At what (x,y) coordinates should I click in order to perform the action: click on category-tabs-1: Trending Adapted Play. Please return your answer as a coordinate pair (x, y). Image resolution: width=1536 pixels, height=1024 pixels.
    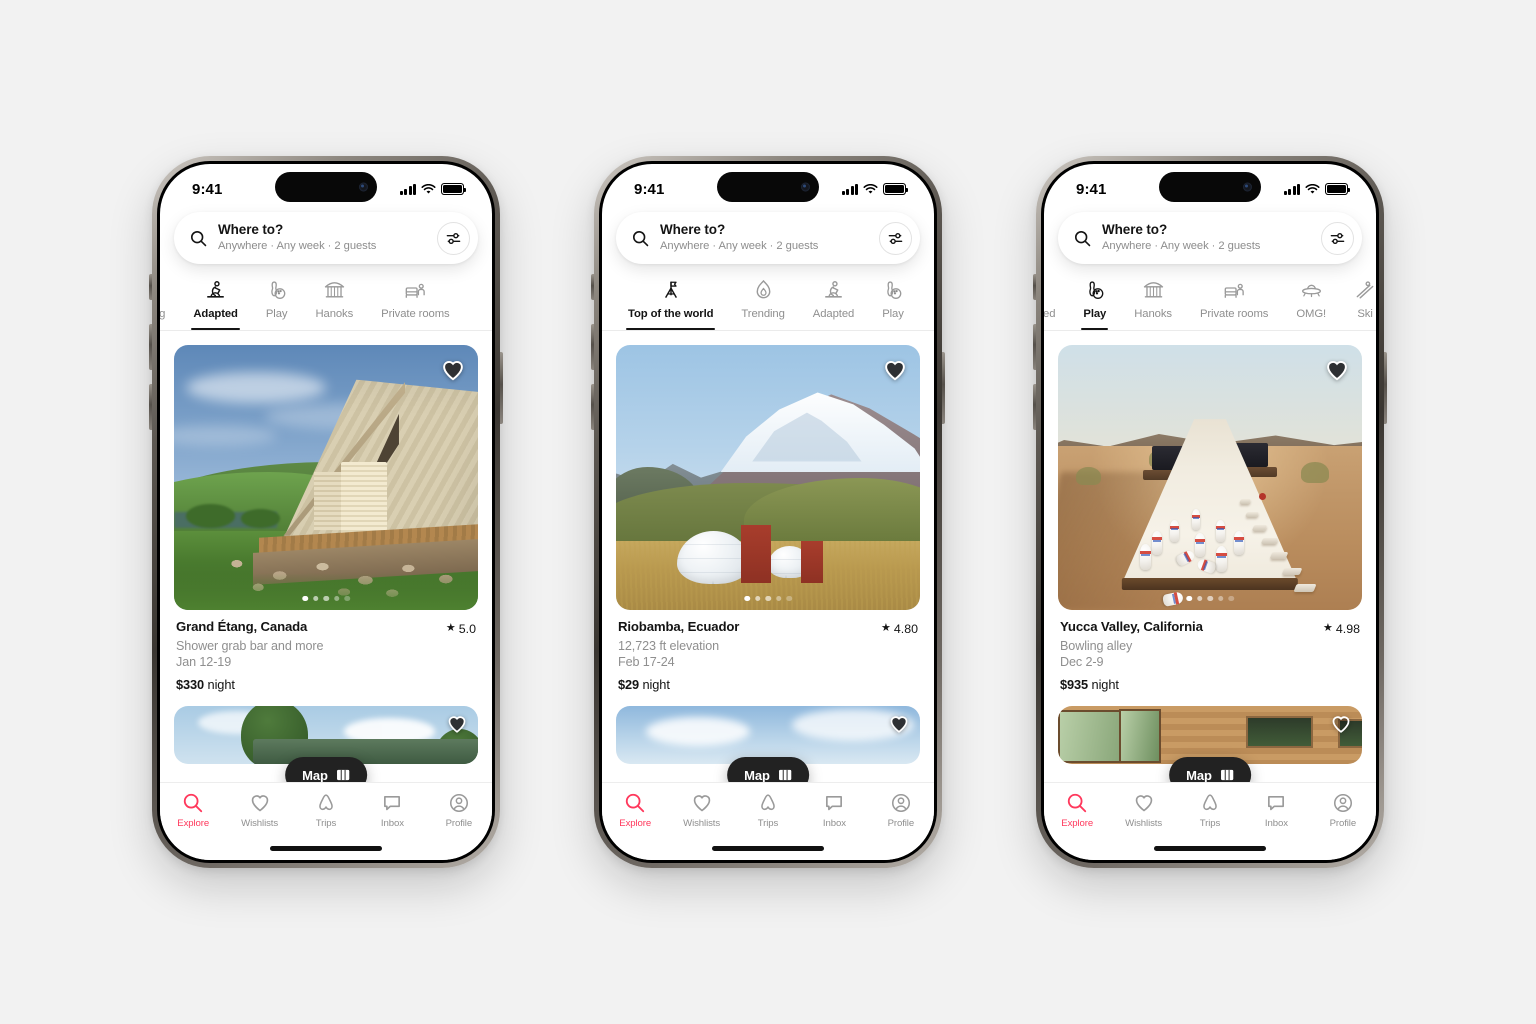
    Looking at the image, I should click on (326, 302).